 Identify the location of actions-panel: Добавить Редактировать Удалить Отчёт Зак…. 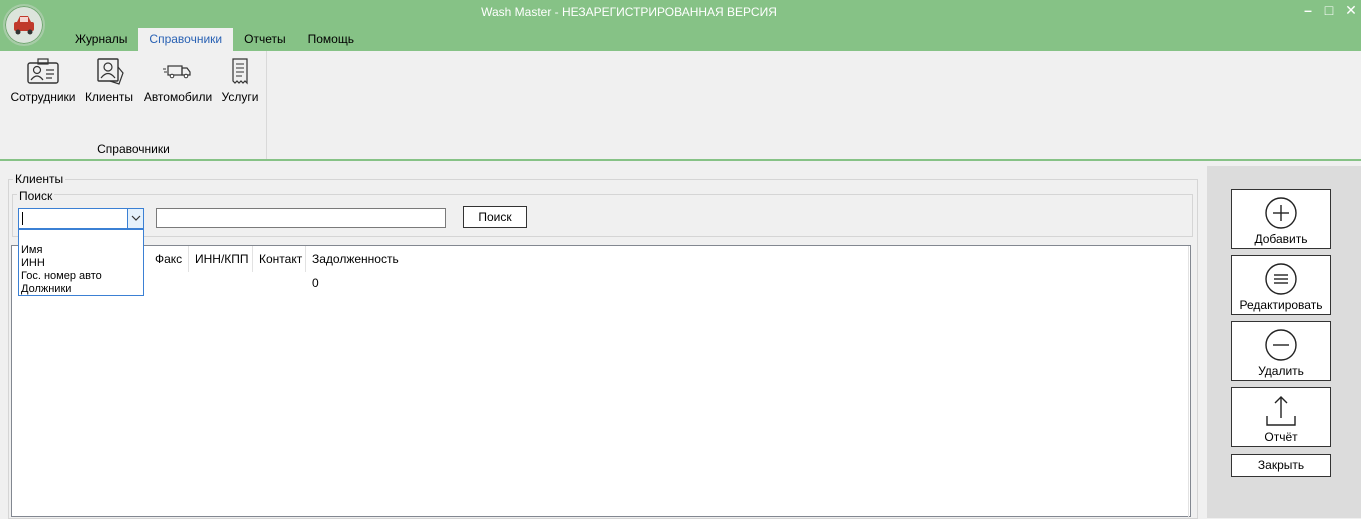
(1284, 342).